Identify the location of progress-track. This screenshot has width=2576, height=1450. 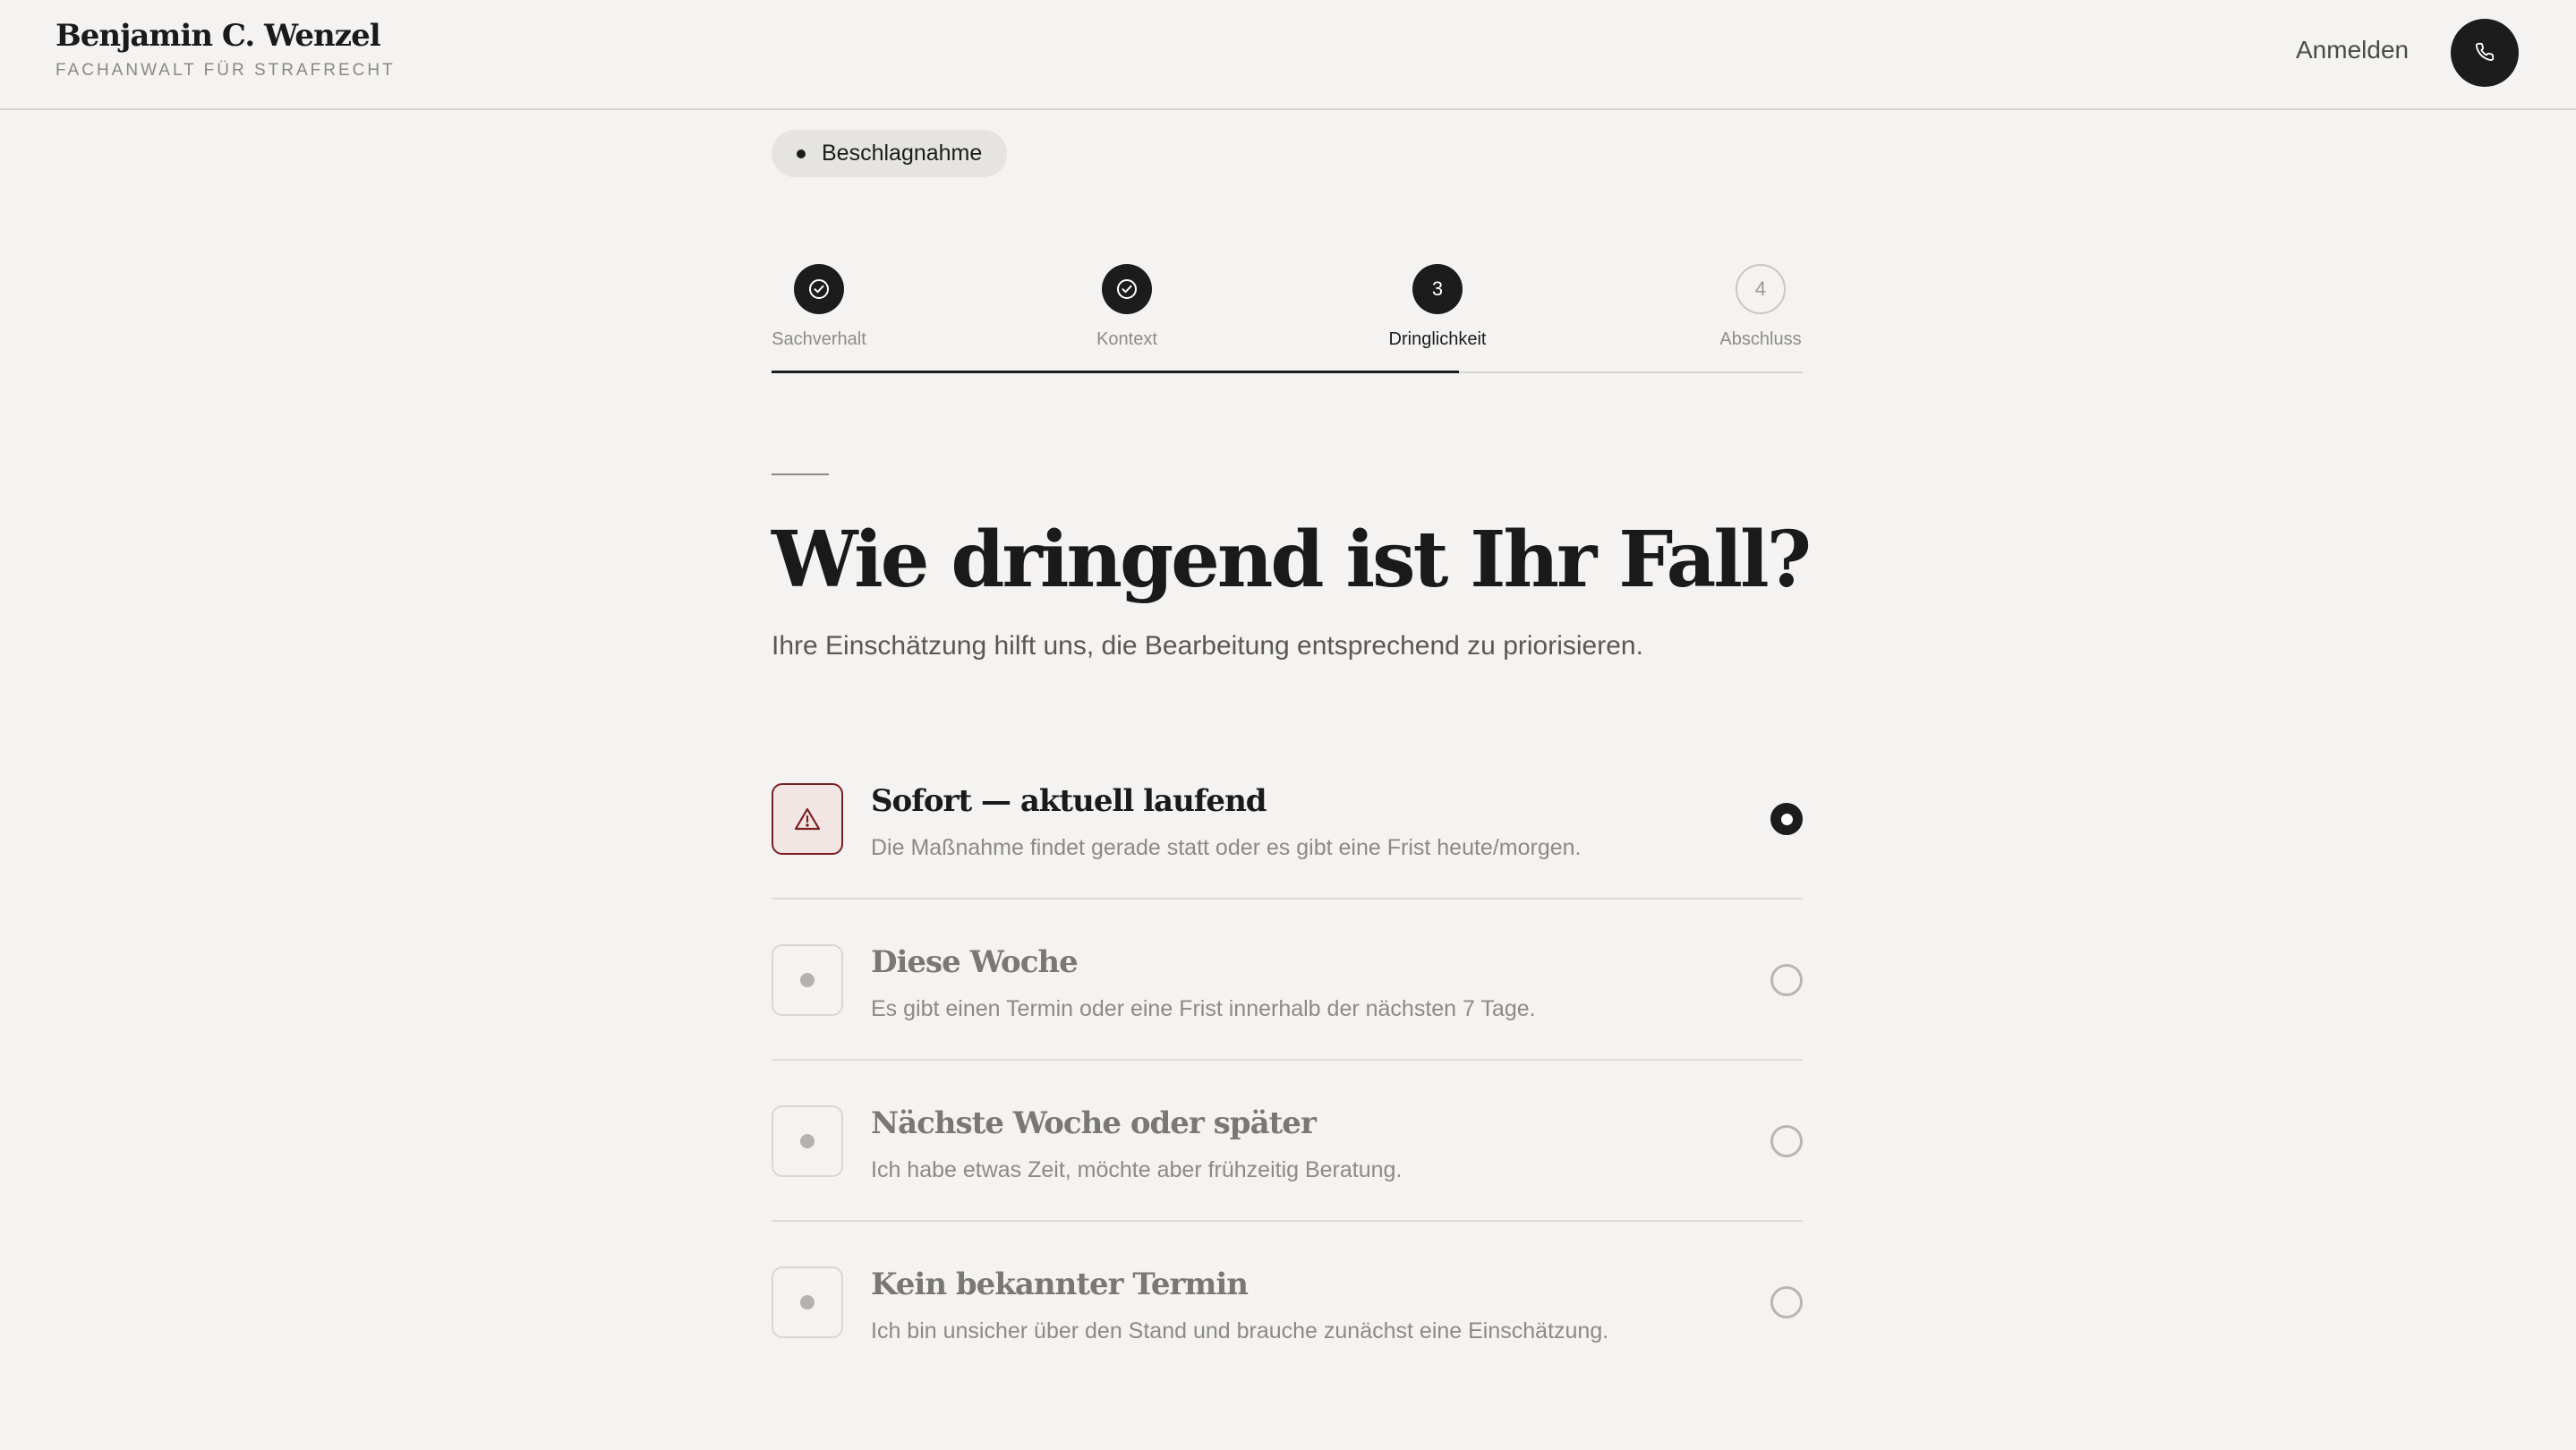
(1287, 372).